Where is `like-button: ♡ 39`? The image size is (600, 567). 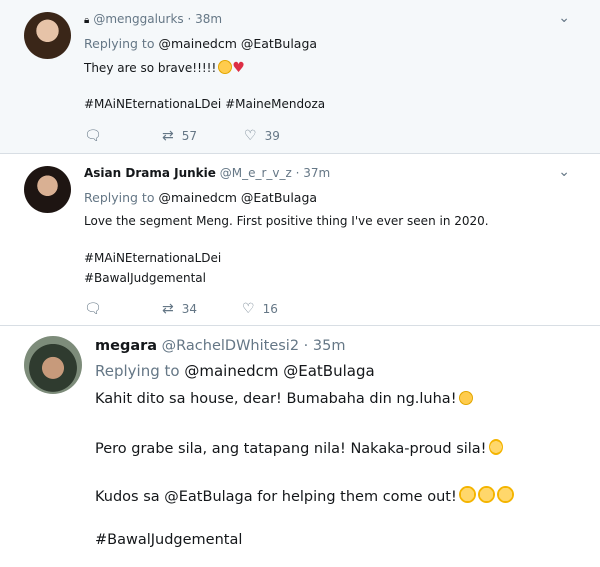
like-button: ♡ 39 is located at coordinates (262, 136).